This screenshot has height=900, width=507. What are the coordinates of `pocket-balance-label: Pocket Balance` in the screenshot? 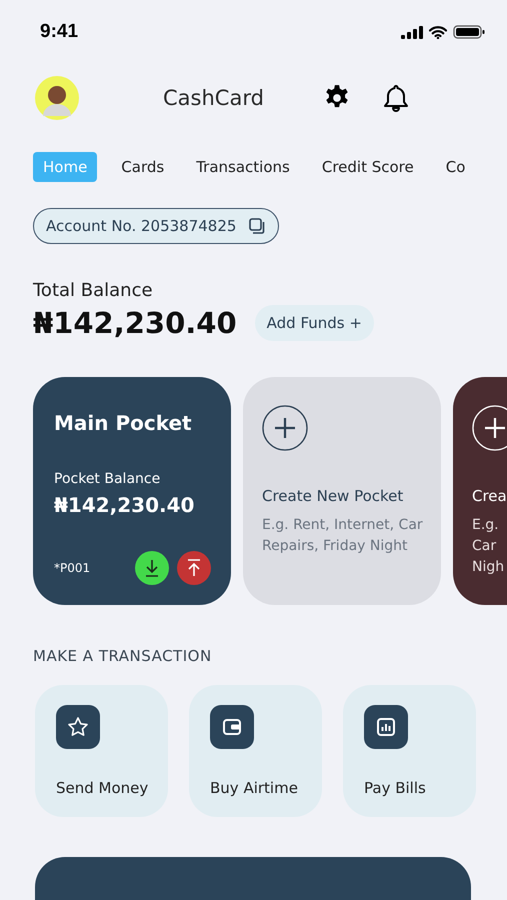 It's located at (108, 479).